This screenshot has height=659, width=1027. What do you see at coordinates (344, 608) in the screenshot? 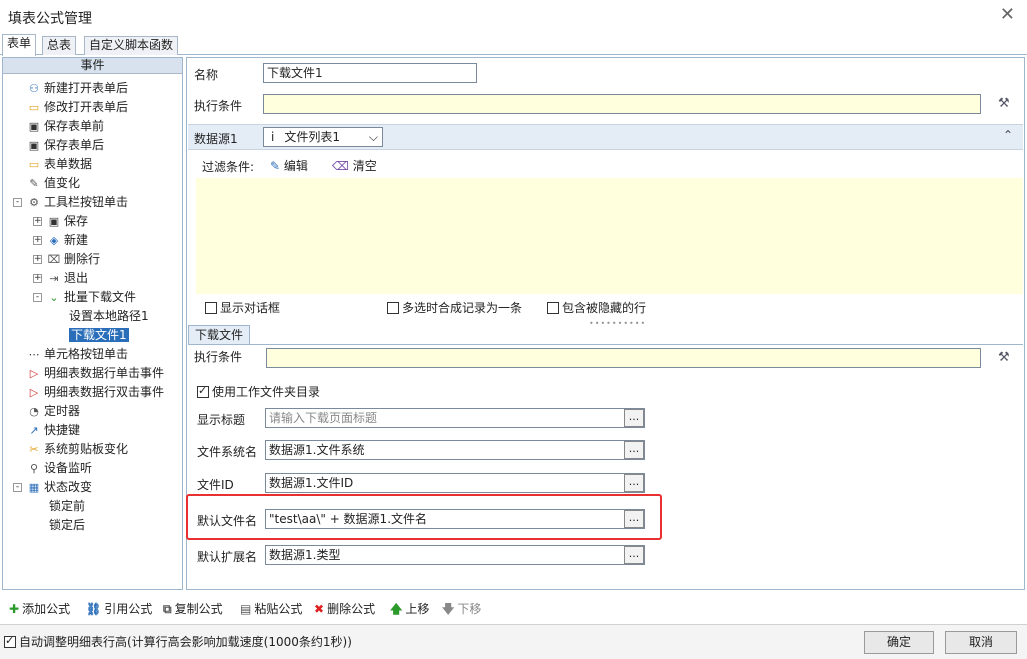
I see `delete-formula-button: ✖ 删除公式` at bounding box center [344, 608].